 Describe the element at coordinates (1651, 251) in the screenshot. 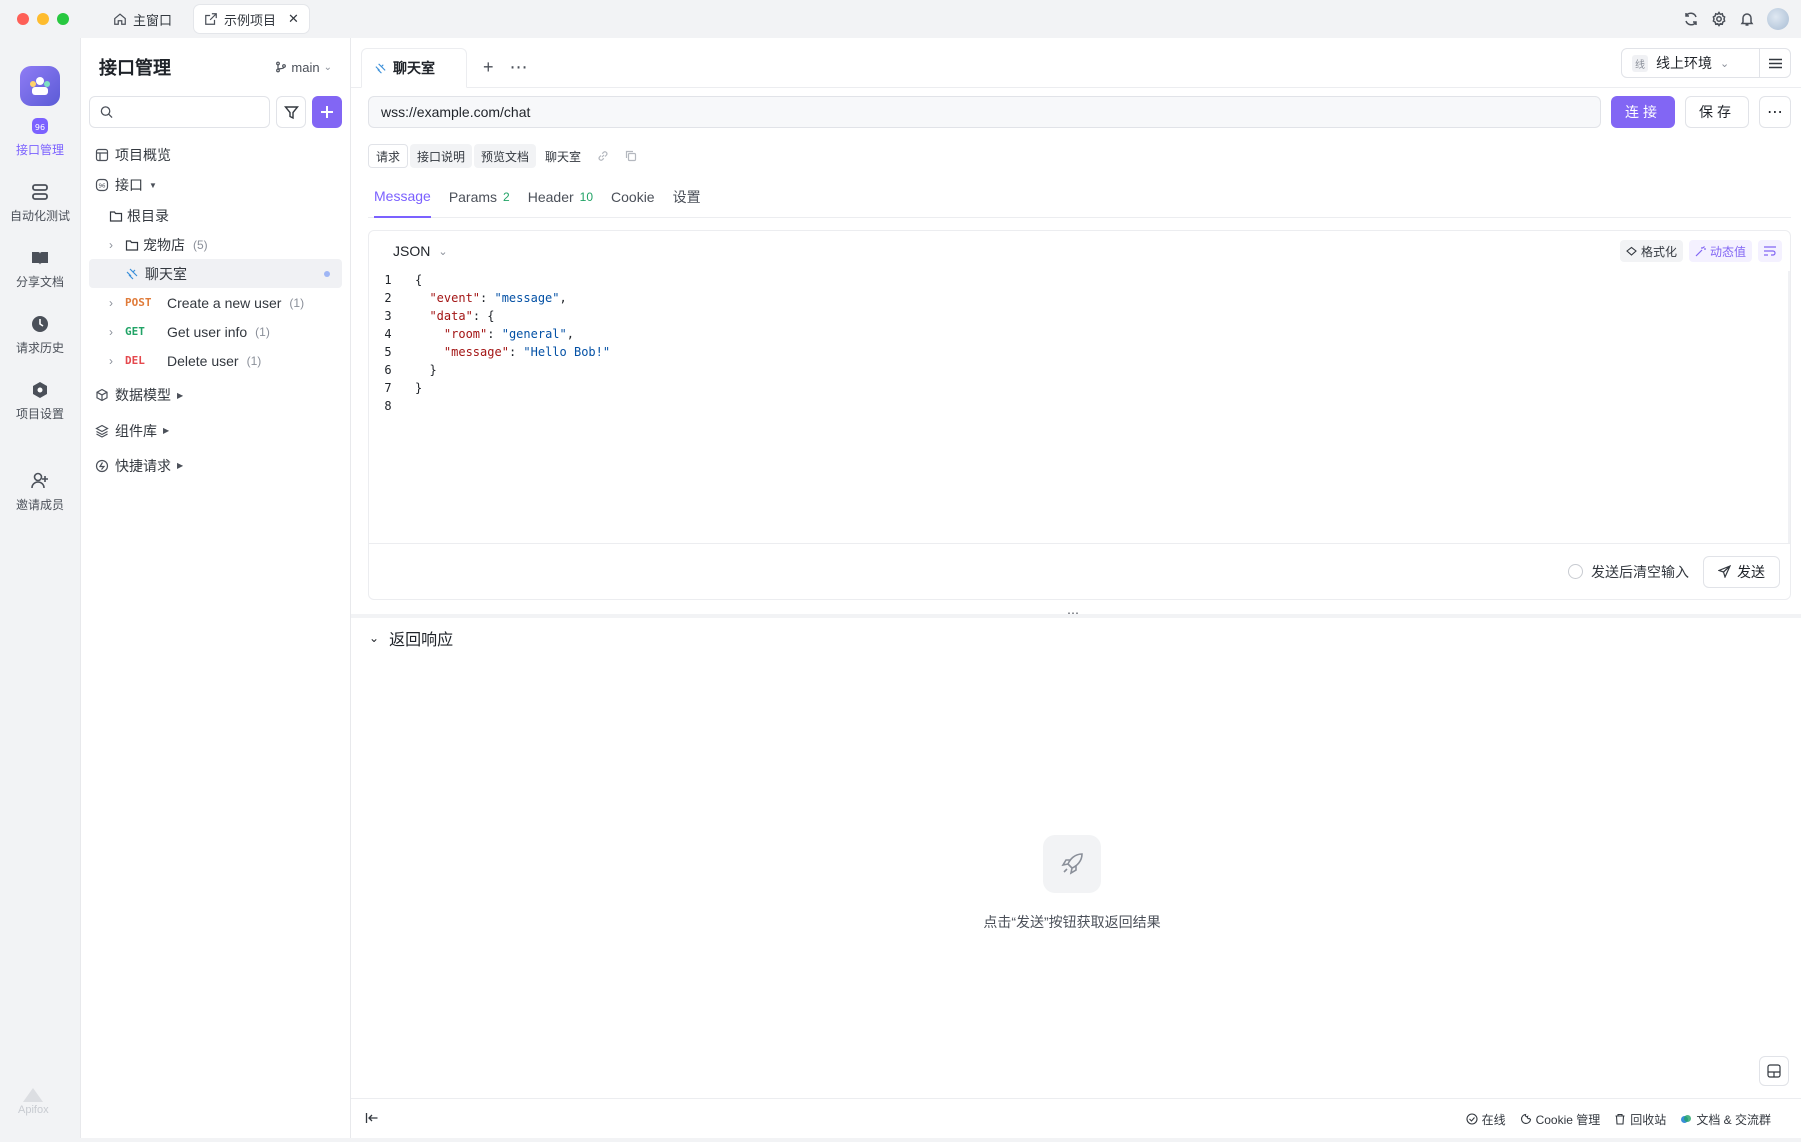

I see `format-button: 格式化` at that location.